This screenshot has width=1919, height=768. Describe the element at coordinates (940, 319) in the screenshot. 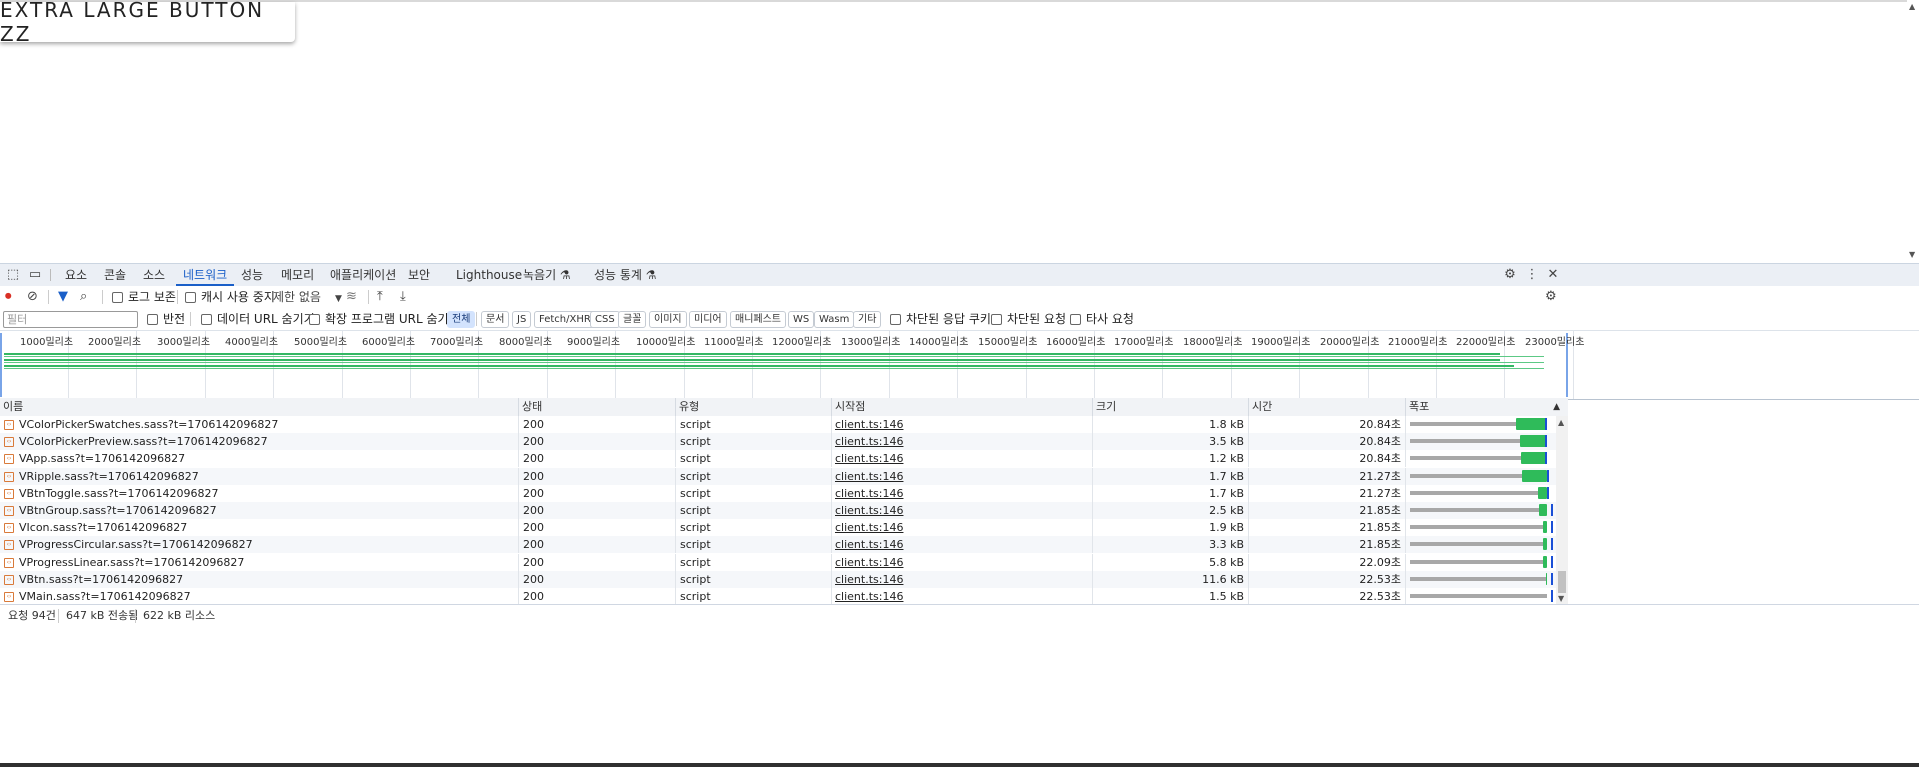

I see `blocked-cookies-checkbox: 차단된 응답 쿠키` at that location.